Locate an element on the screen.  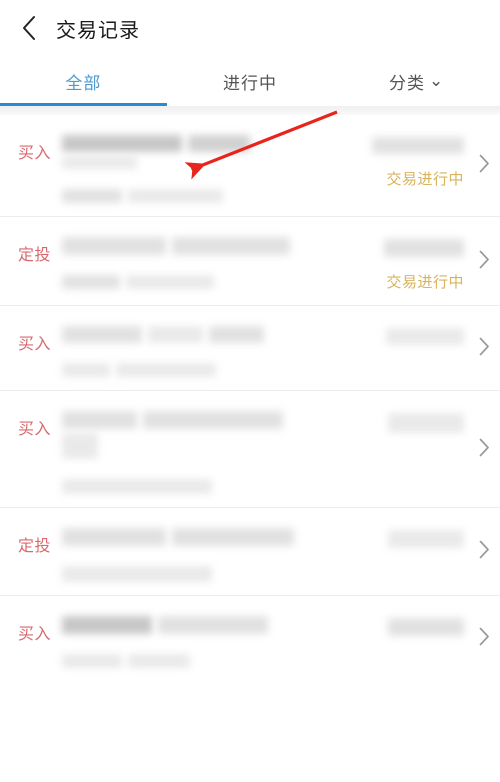
tab-all: 全部 is located at coordinates (83, 81).